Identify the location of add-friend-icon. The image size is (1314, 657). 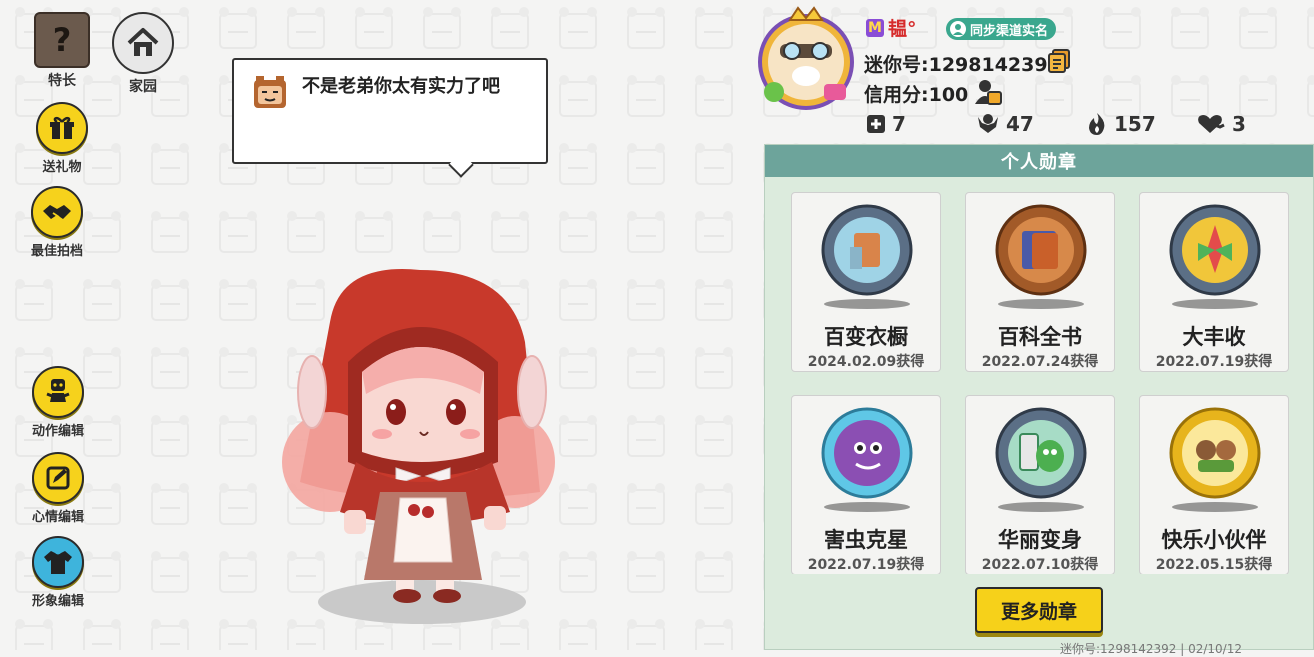
(876, 124).